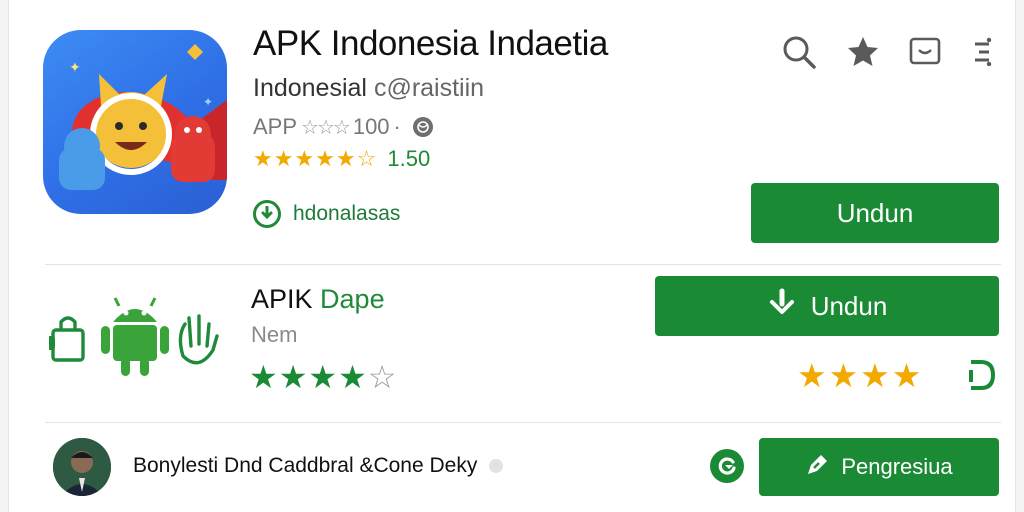  I want to click on related-download-button: Undun, so click(827, 306).